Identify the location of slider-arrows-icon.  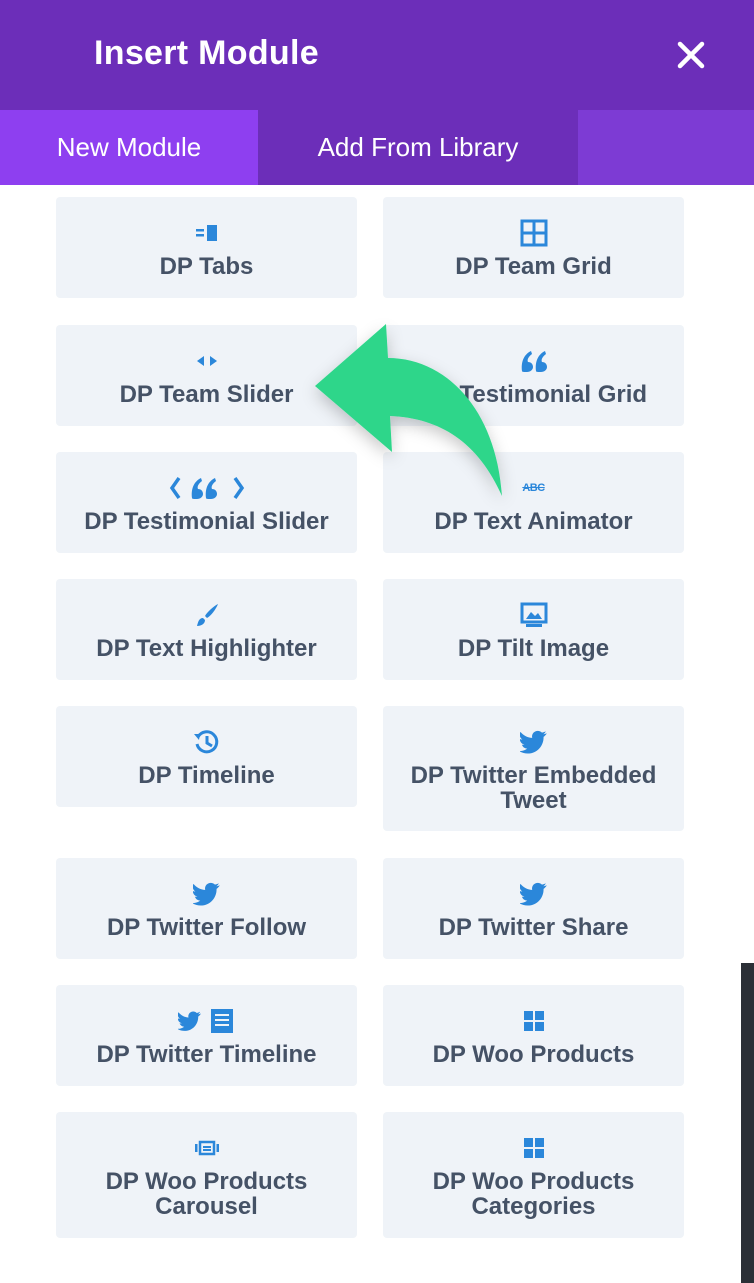
(206, 361).